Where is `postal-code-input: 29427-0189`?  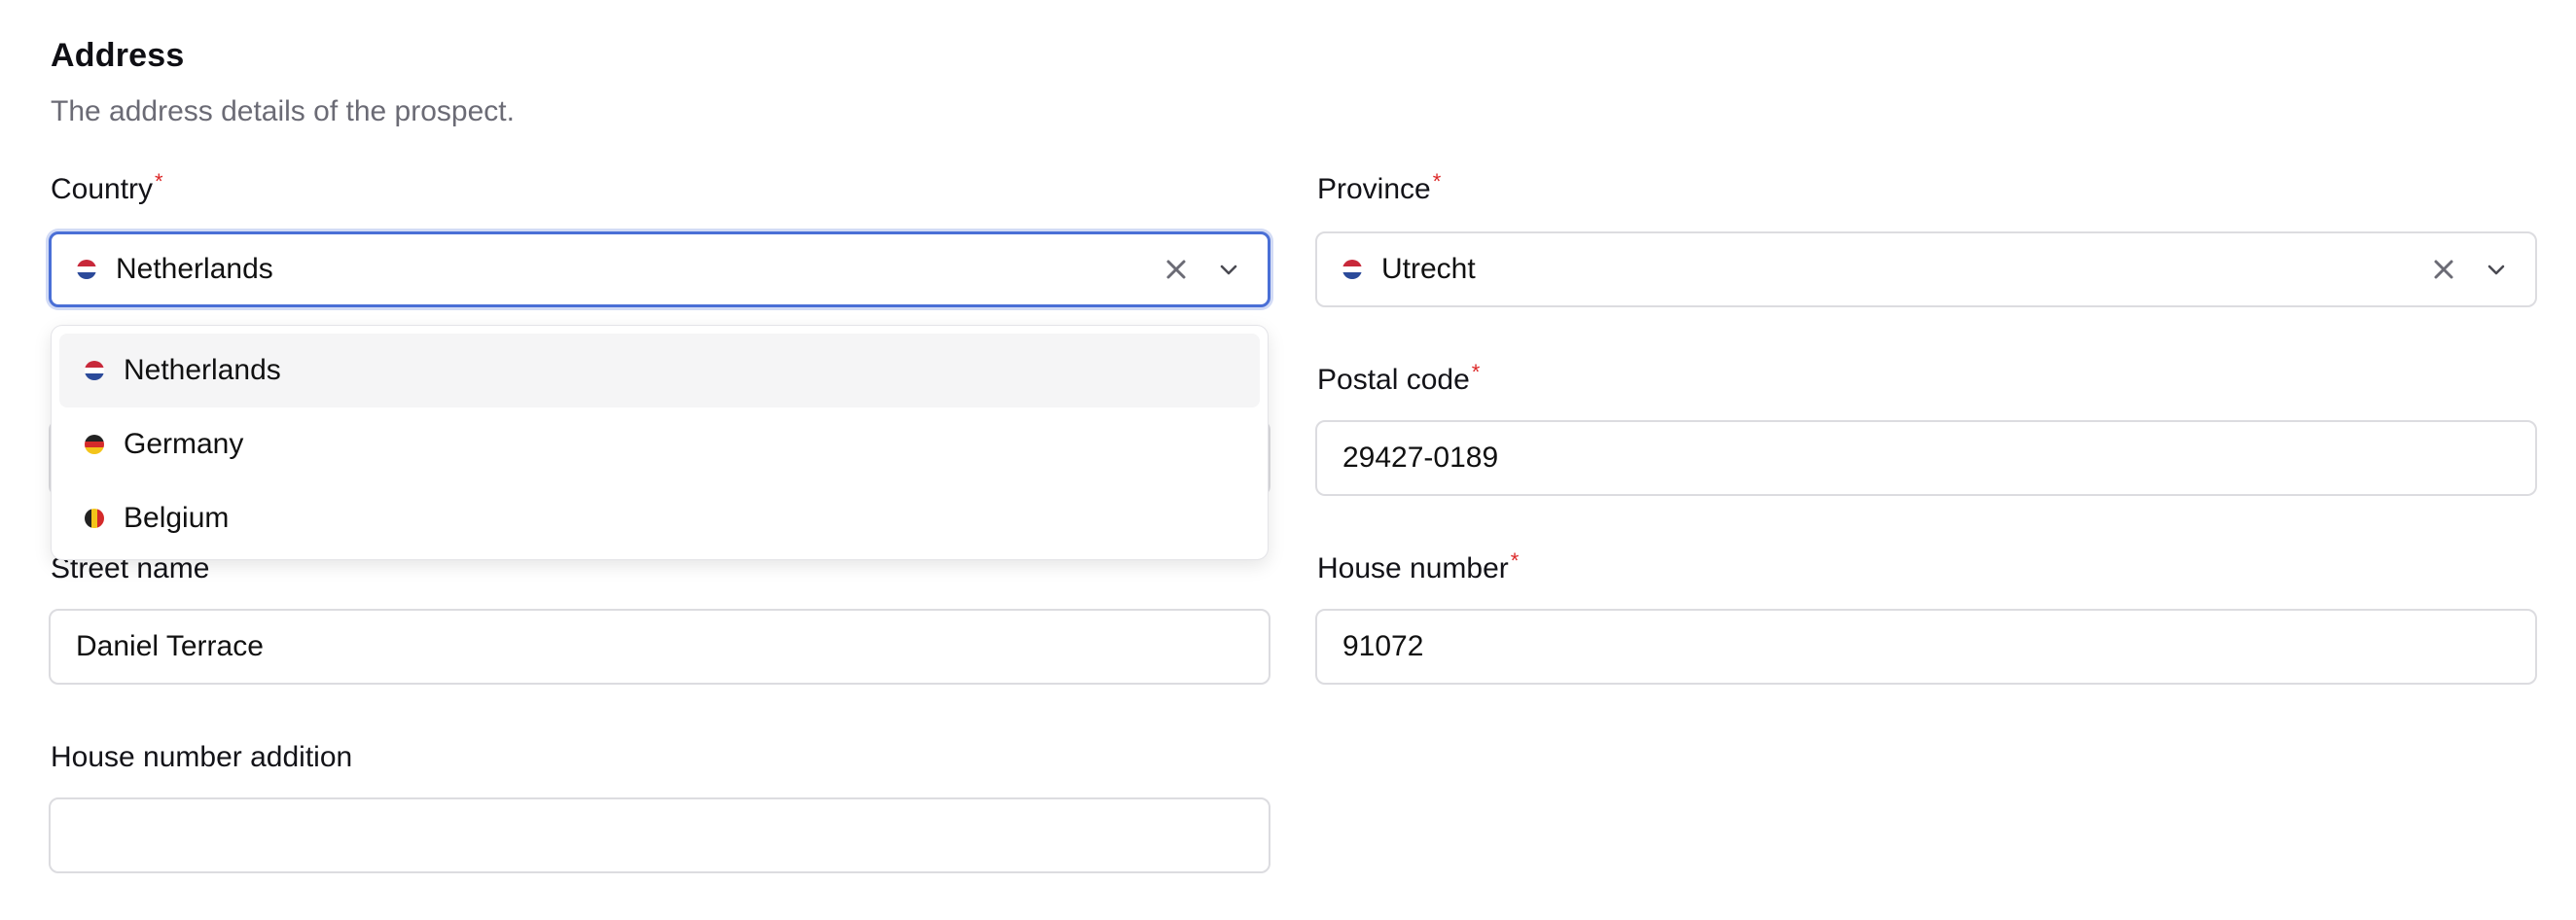
postal-code-input: 29427-0189 is located at coordinates (1926, 458).